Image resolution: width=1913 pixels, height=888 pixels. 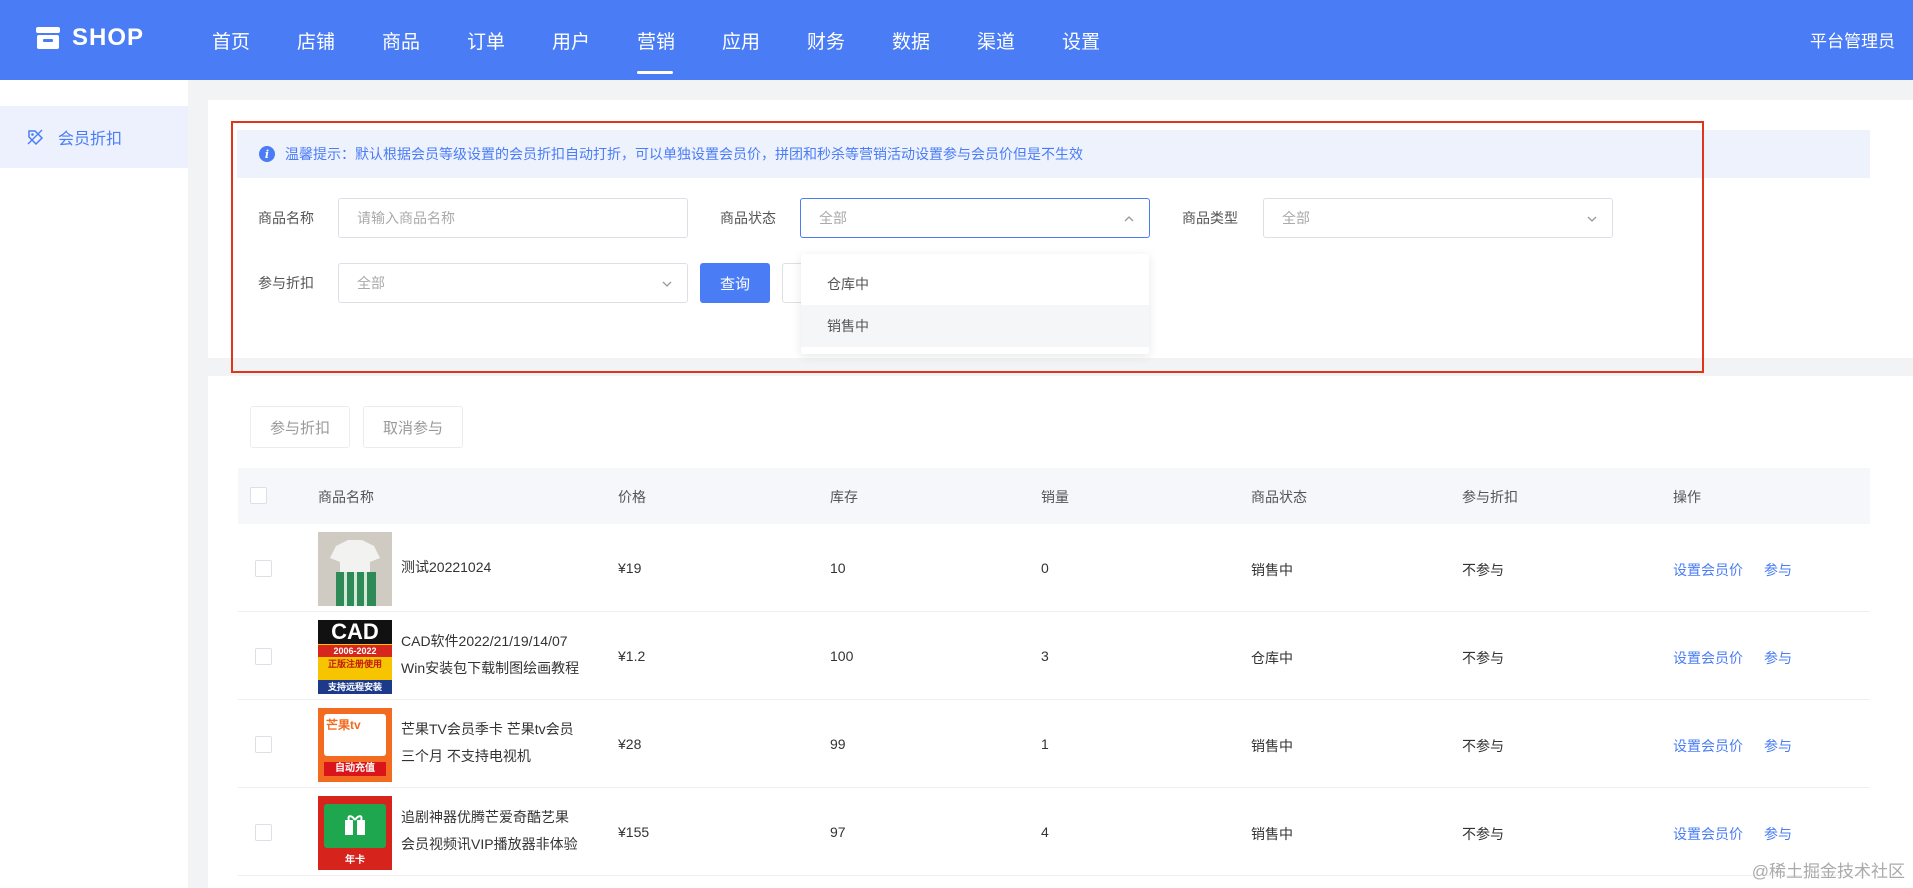 I want to click on product-name-line: Win安装包下载制图绘画教程, so click(x=490, y=668).